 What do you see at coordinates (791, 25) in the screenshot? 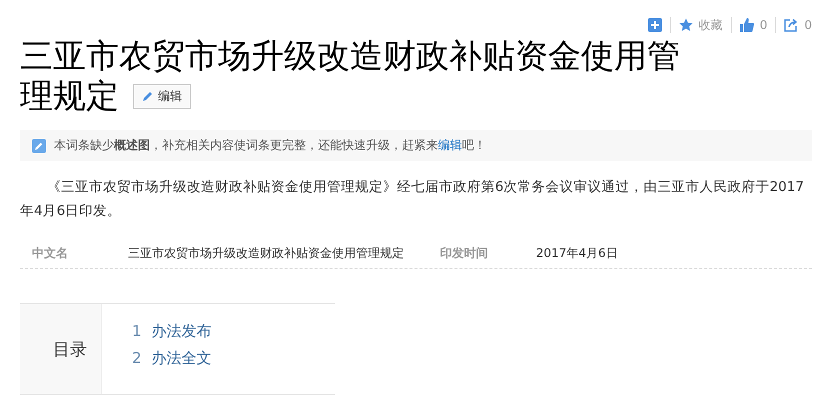
I see `share-icon` at bounding box center [791, 25].